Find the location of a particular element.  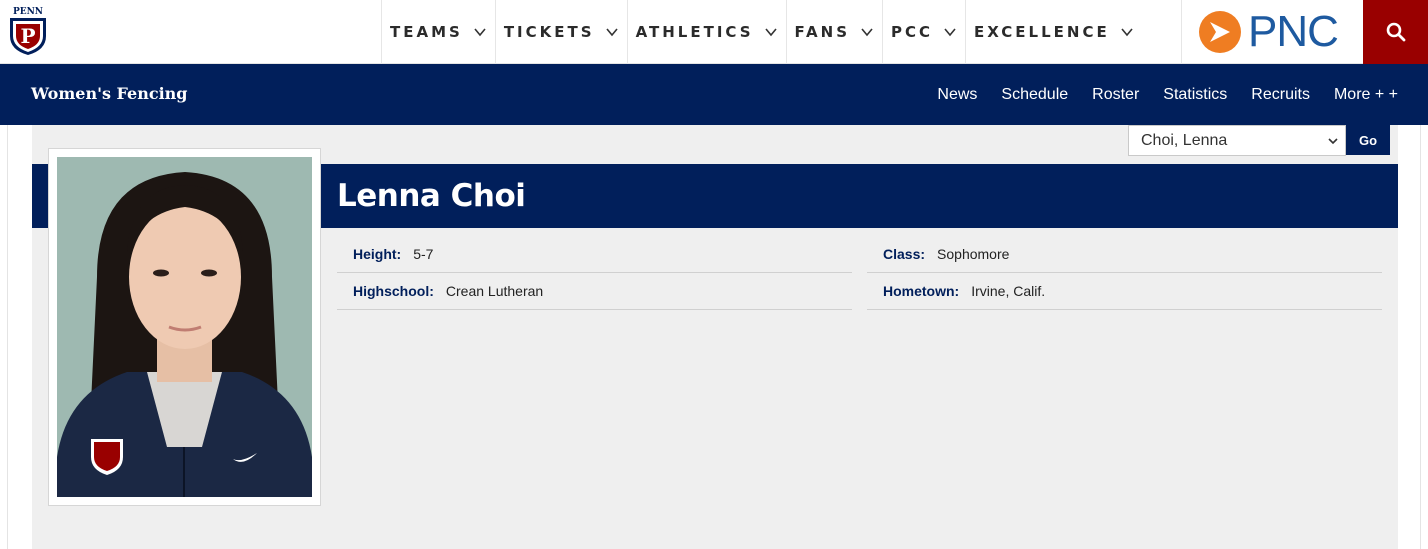

select-arrows-icon is located at coordinates (1333, 141).